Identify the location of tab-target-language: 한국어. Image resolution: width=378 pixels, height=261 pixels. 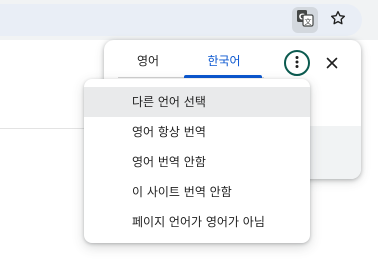
(224, 64).